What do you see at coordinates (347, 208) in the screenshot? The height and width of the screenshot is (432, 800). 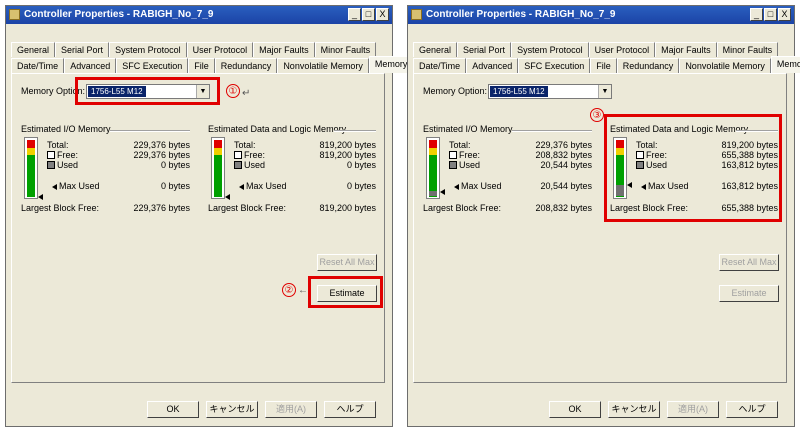 I see `data-largest-block-value: 819,200 bytes` at bounding box center [347, 208].